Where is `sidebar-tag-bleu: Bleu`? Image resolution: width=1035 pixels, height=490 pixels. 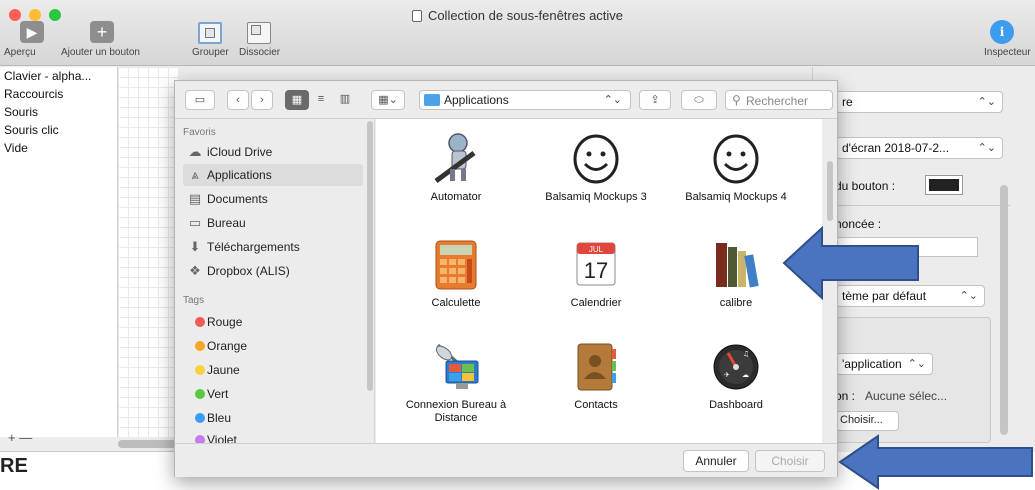 sidebar-tag-bleu: Bleu is located at coordinates (273, 418).